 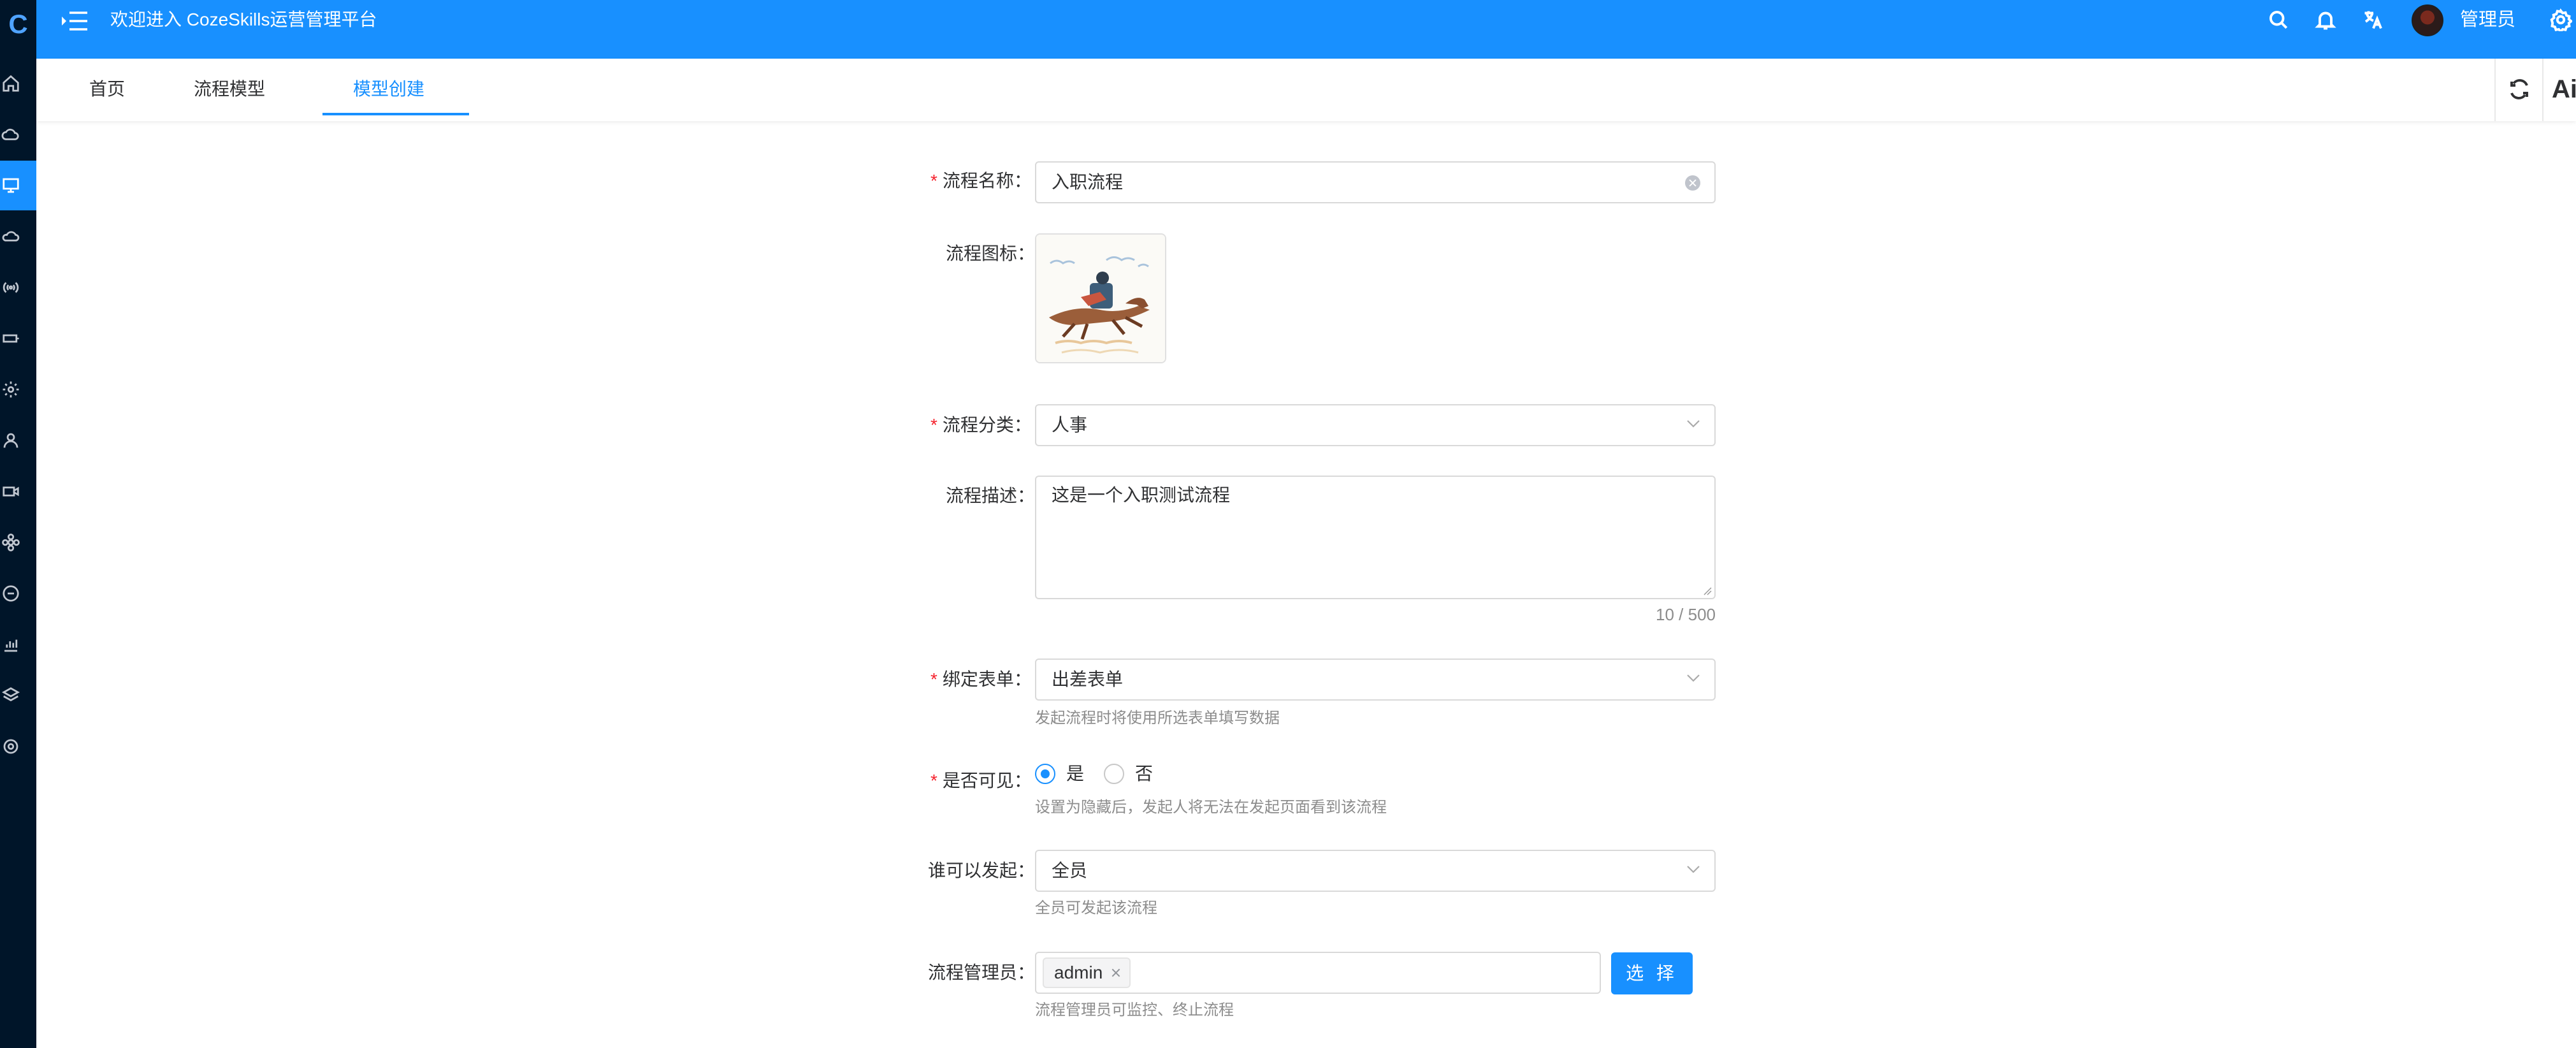 I want to click on resize-handle-icon, so click(x=1707, y=590).